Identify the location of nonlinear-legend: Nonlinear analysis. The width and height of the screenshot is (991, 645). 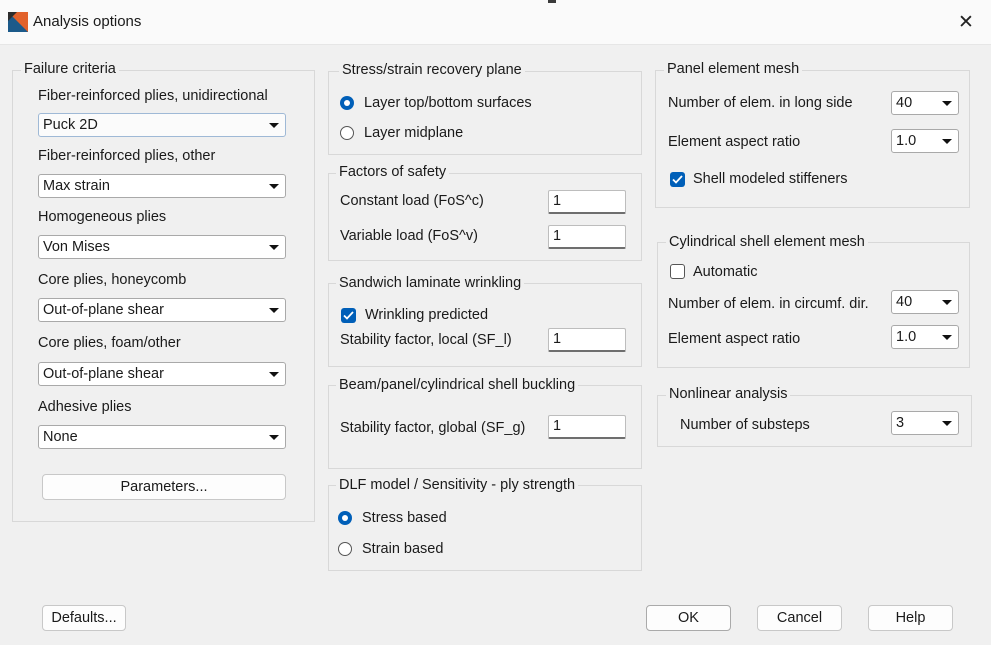
(728, 394).